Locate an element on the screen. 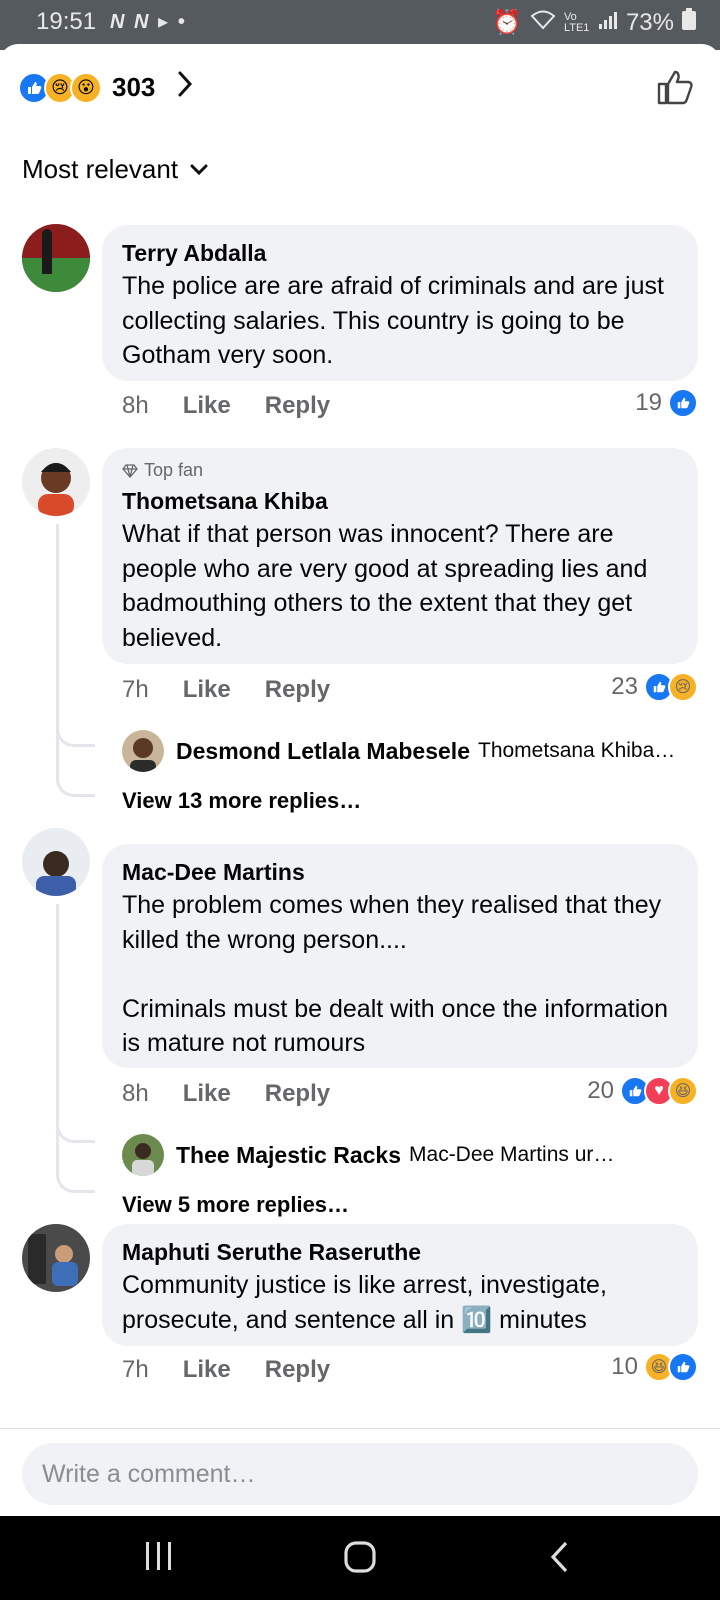 The height and width of the screenshot is (1600, 720). home-icon is located at coordinates (360, 1559).